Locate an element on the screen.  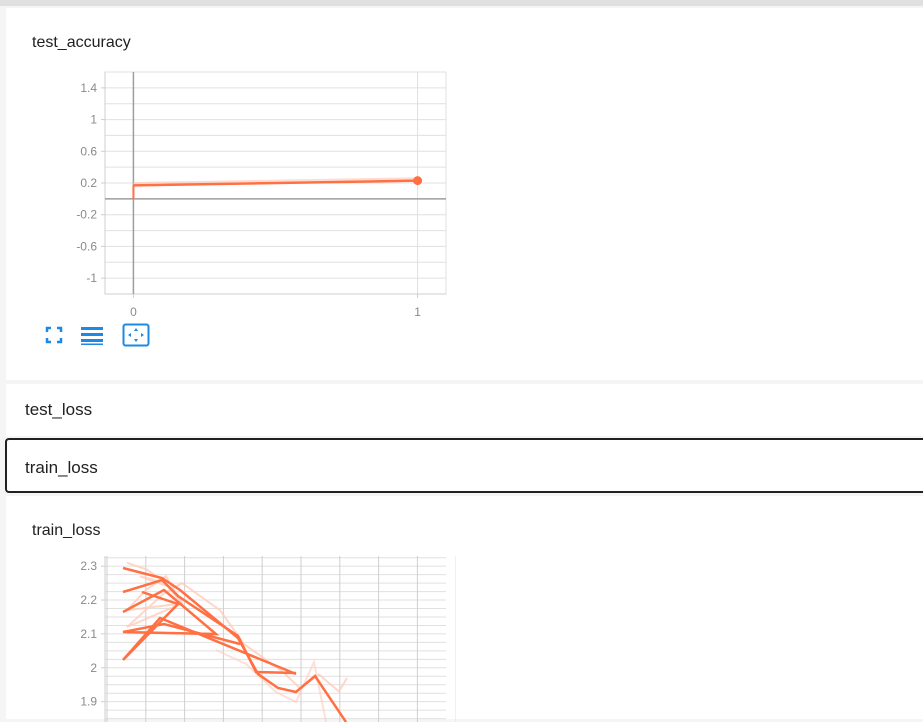
x-tick-label: 1 is located at coordinates (417, 312).